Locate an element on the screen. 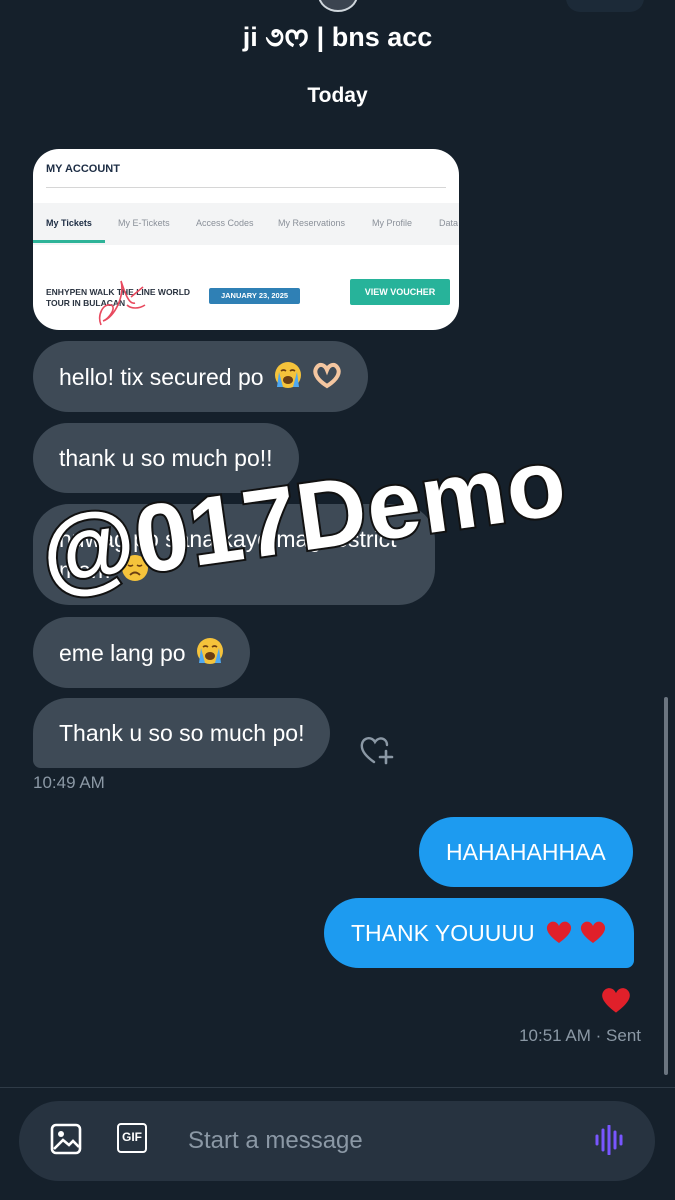 The image size is (675, 1200). message-text: THANK YOUUUU is located at coordinates (443, 933).